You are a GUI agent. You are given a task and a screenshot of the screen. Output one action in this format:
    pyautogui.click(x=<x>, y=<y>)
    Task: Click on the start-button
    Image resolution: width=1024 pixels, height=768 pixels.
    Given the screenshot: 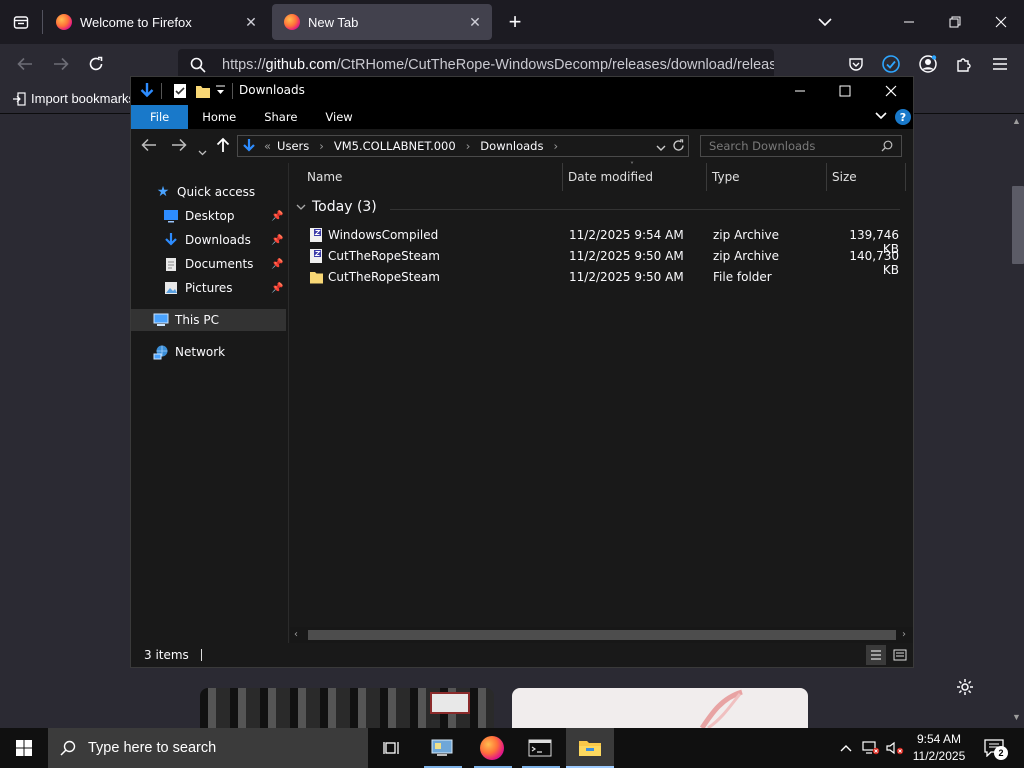 What is the action you would take?
    pyautogui.click(x=24, y=748)
    